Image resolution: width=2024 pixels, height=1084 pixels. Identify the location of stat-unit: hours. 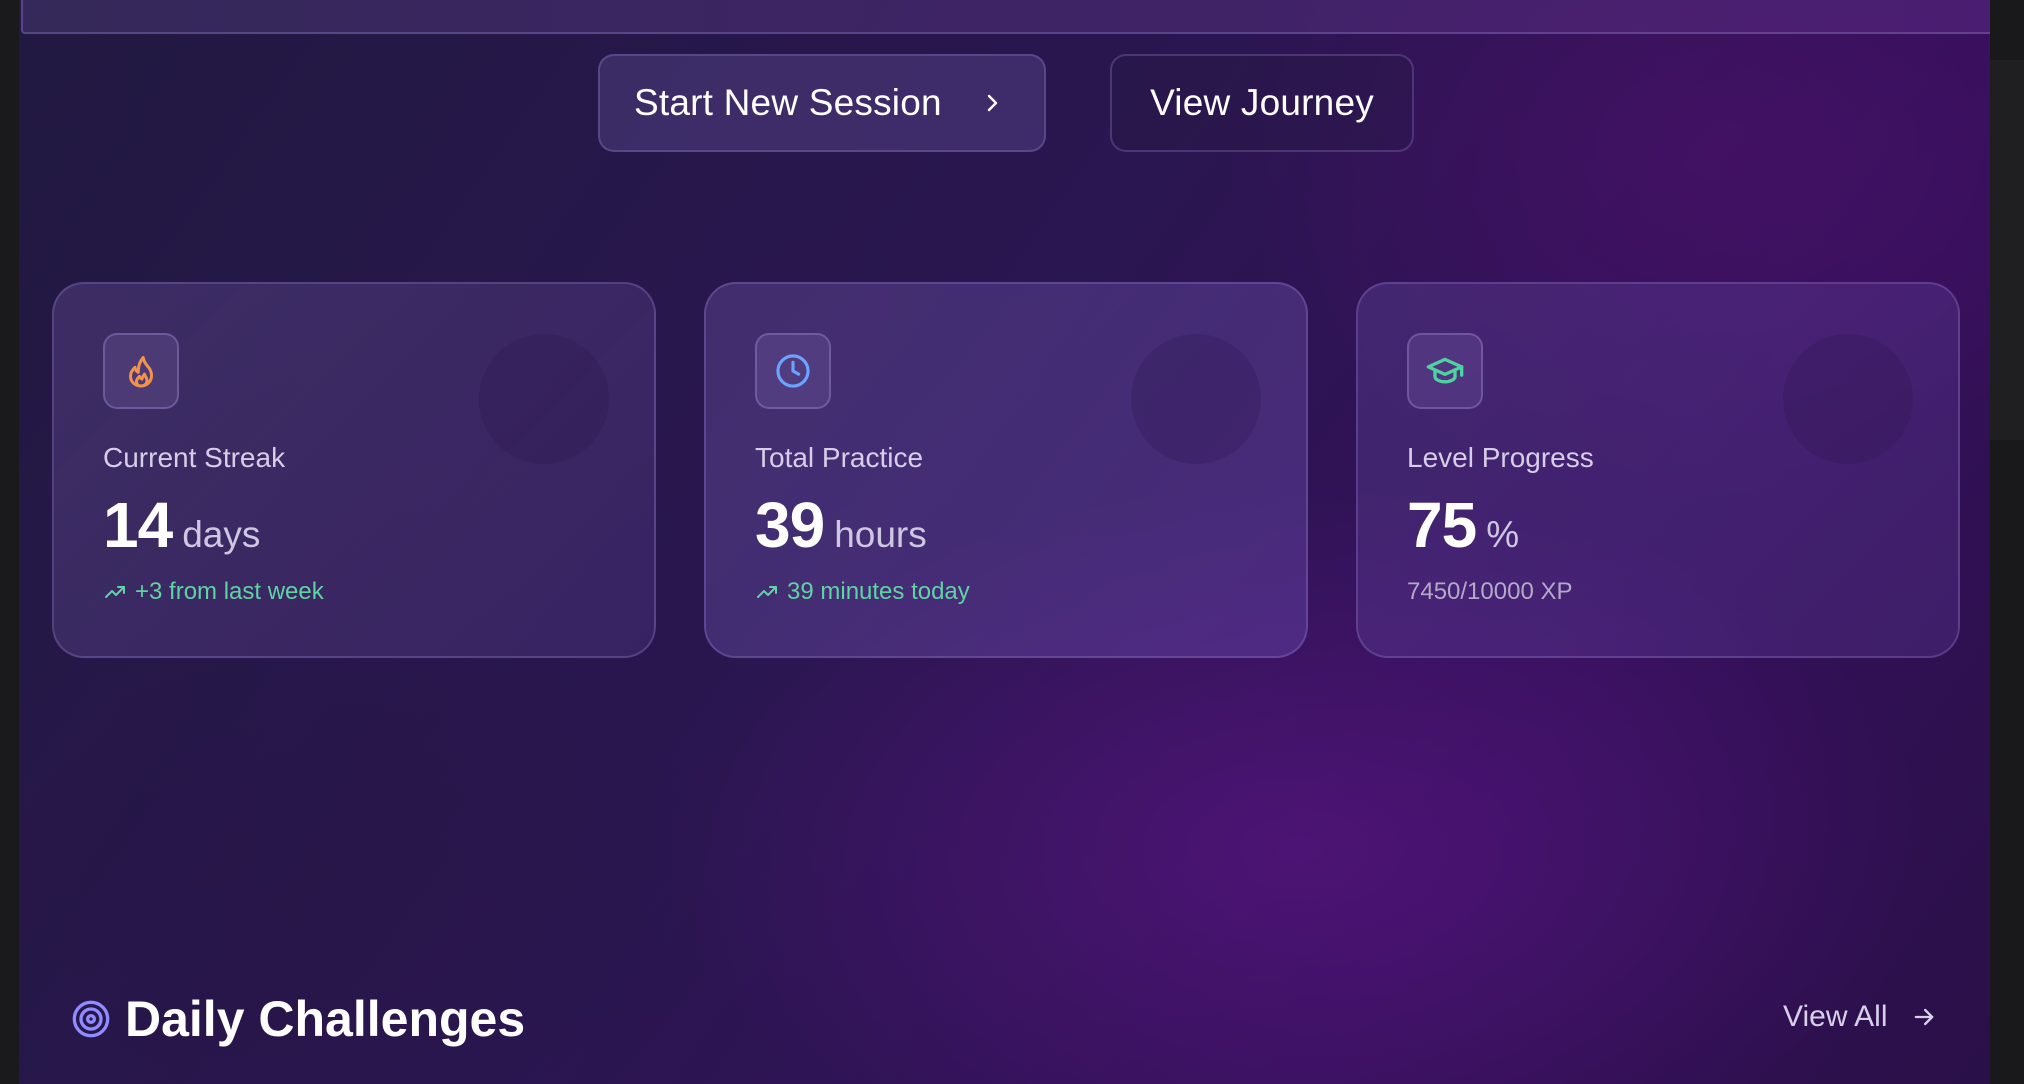
(880, 534).